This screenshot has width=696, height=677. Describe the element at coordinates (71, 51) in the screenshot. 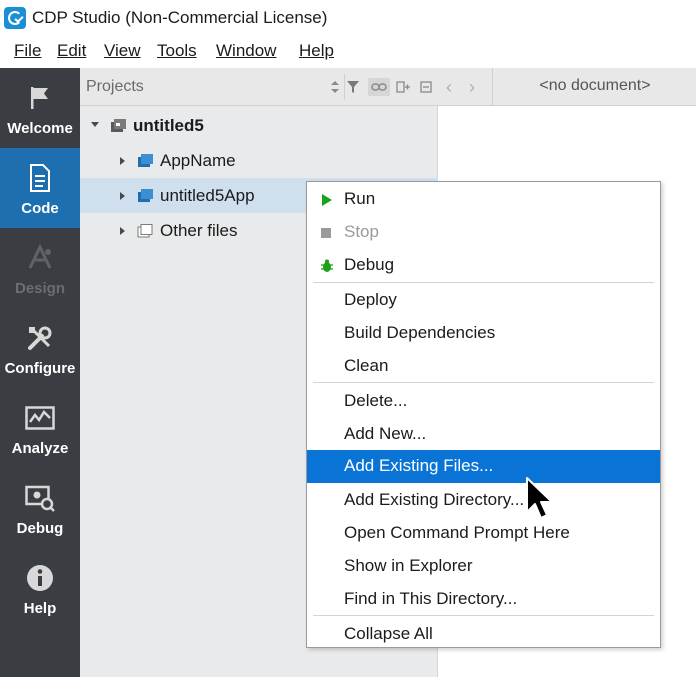

I see `menu-edit: Edit` at that location.